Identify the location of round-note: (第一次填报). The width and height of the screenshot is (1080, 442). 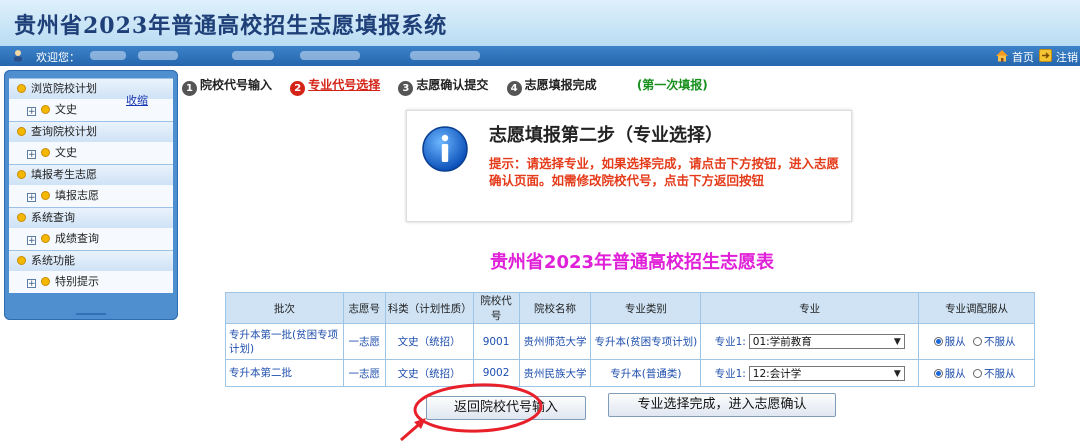
(672, 85).